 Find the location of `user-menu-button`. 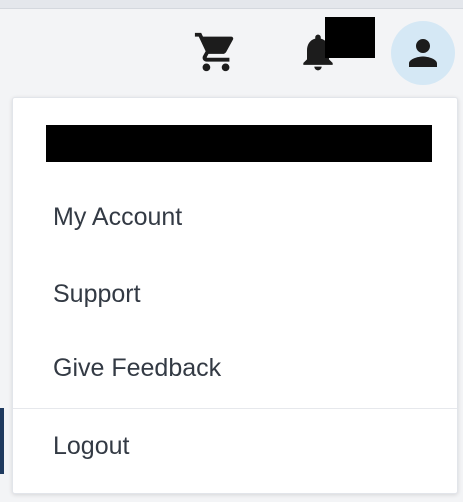

user-menu-button is located at coordinates (423, 53).